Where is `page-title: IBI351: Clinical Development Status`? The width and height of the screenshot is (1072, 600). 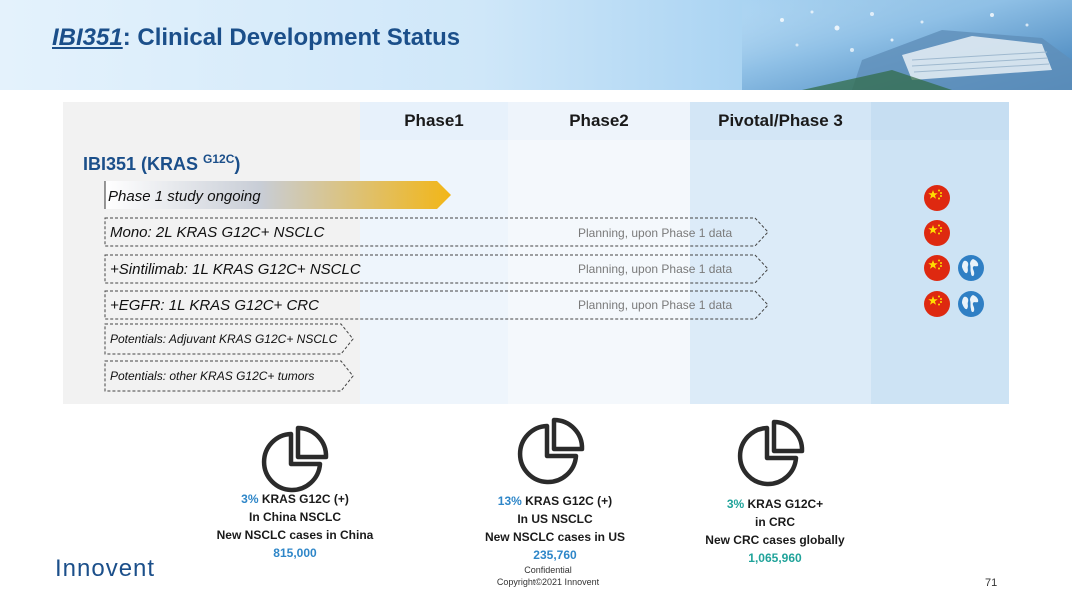 page-title: IBI351: Clinical Development Status is located at coordinates (256, 38).